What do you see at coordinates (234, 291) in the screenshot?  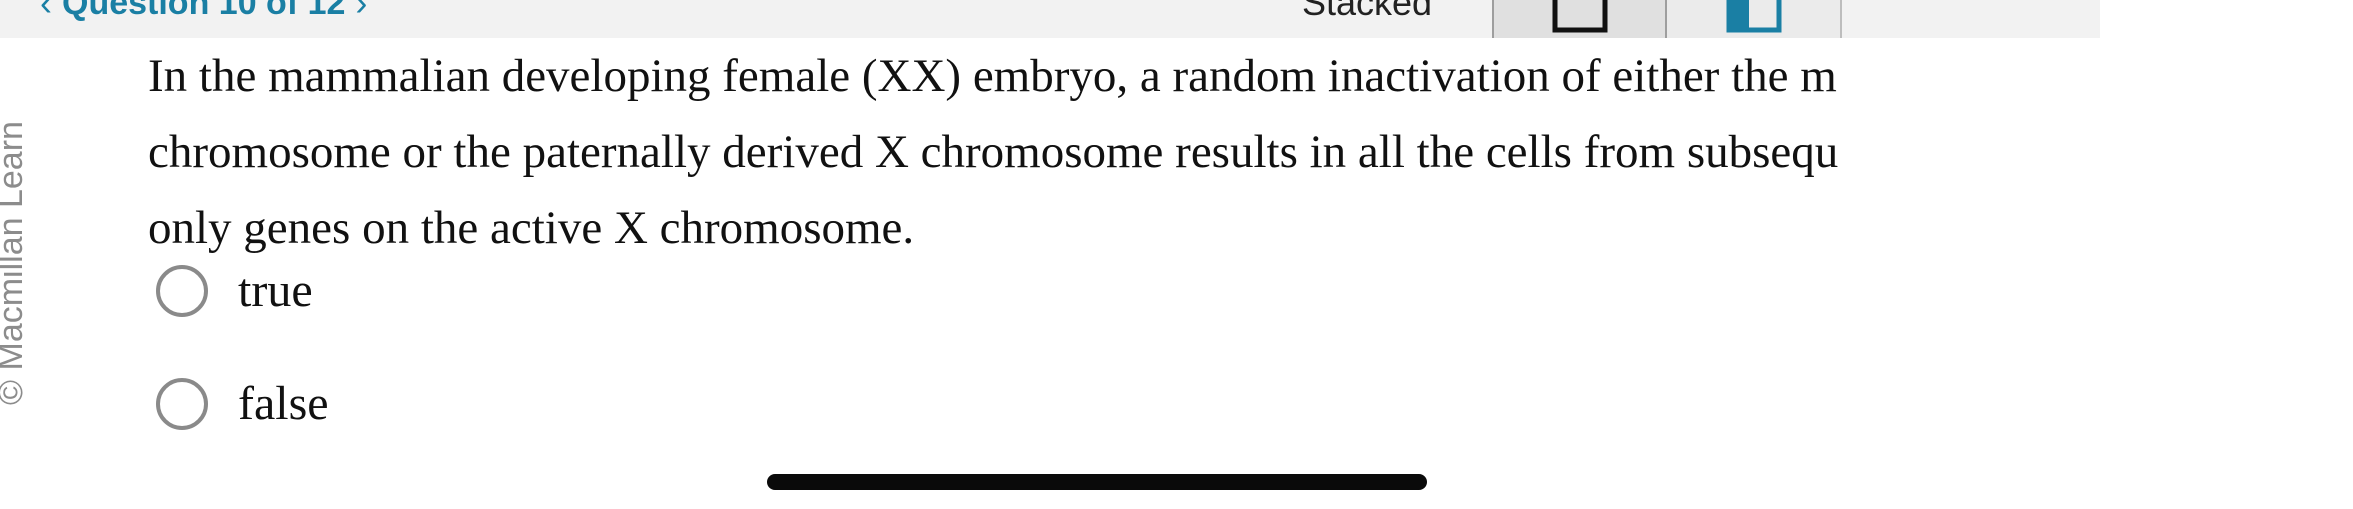 I see `answer-option-true: true` at bounding box center [234, 291].